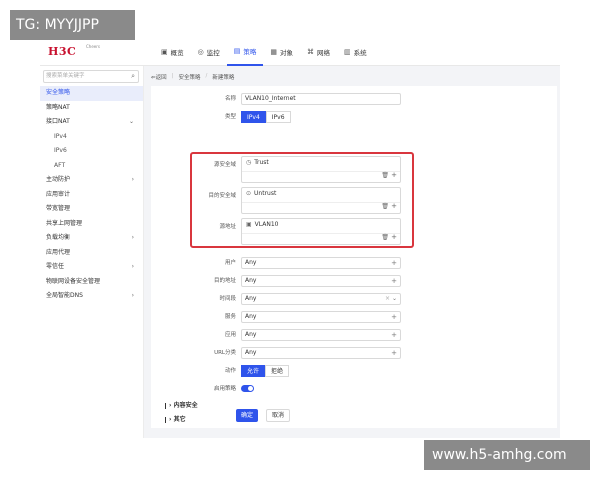 The width and height of the screenshot is (600, 480). I want to click on sidebar-item-bandwidth: 带宽管理, so click(91, 209).